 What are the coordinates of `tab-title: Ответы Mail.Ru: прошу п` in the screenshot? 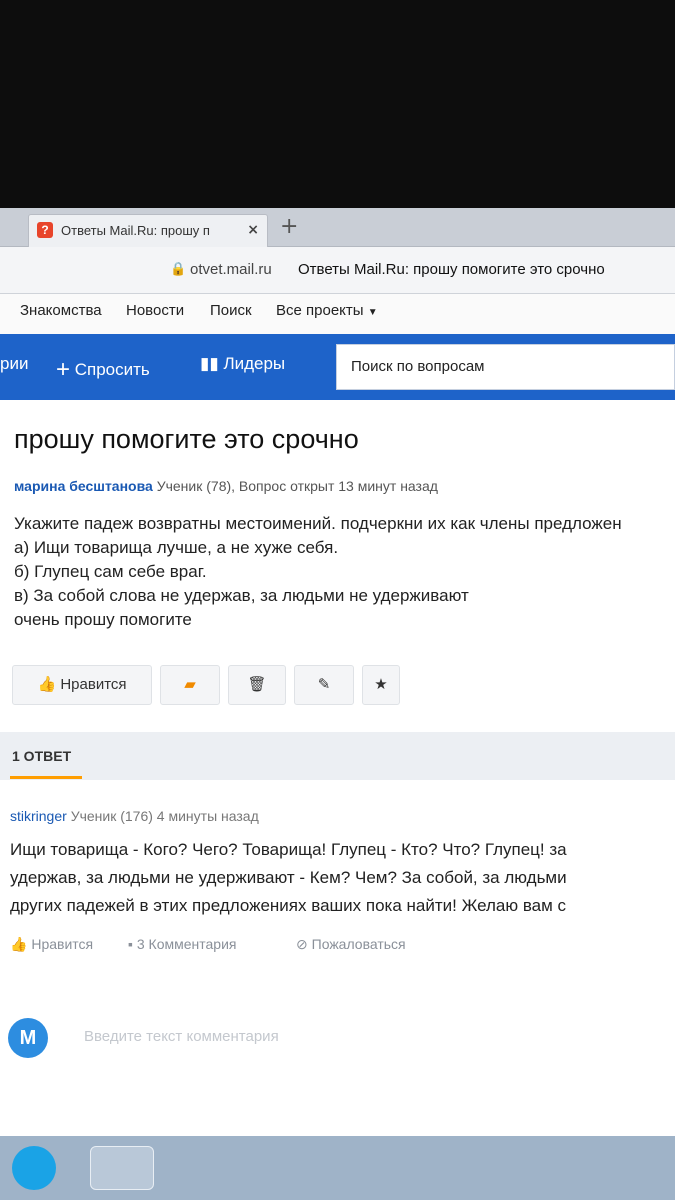 It's located at (135, 230).